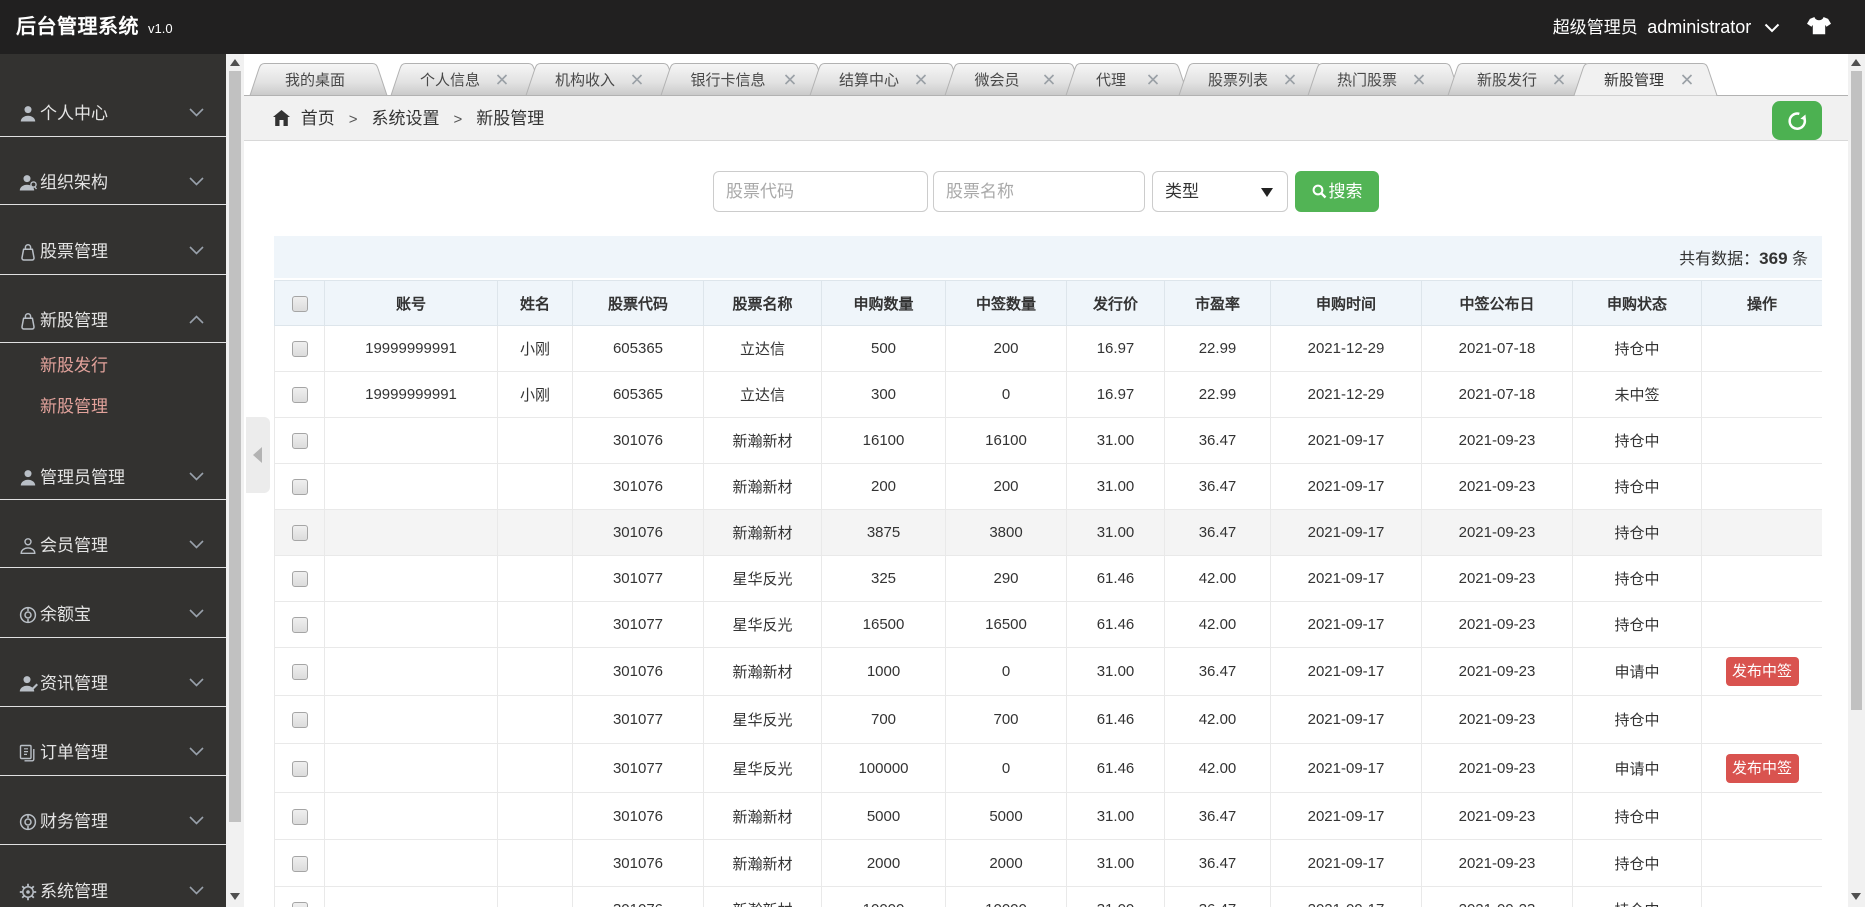 The height and width of the screenshot is (907, 1865). Describe the element at coordinates (1111, 80) in the screenshot. I see `svg-text: 代理` at that location.